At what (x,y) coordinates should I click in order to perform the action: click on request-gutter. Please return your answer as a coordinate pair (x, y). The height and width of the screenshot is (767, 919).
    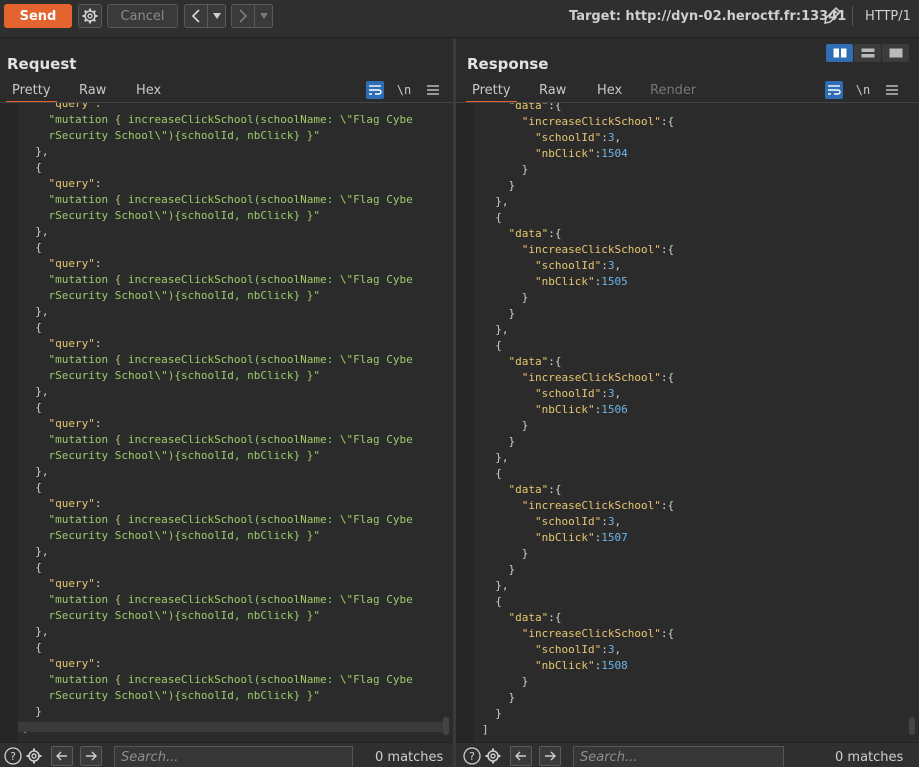
    Looking at the image, I should click on (9, 422).